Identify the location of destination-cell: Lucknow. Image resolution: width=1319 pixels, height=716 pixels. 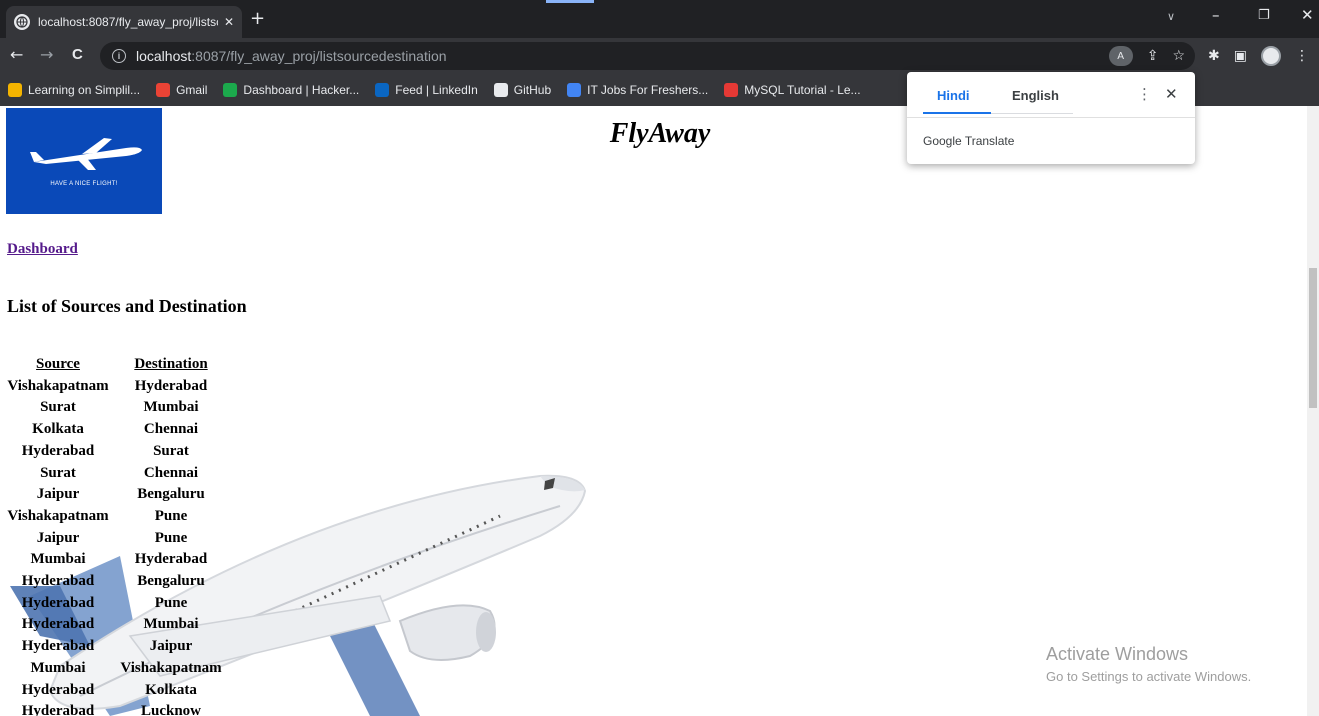
(171, 709).